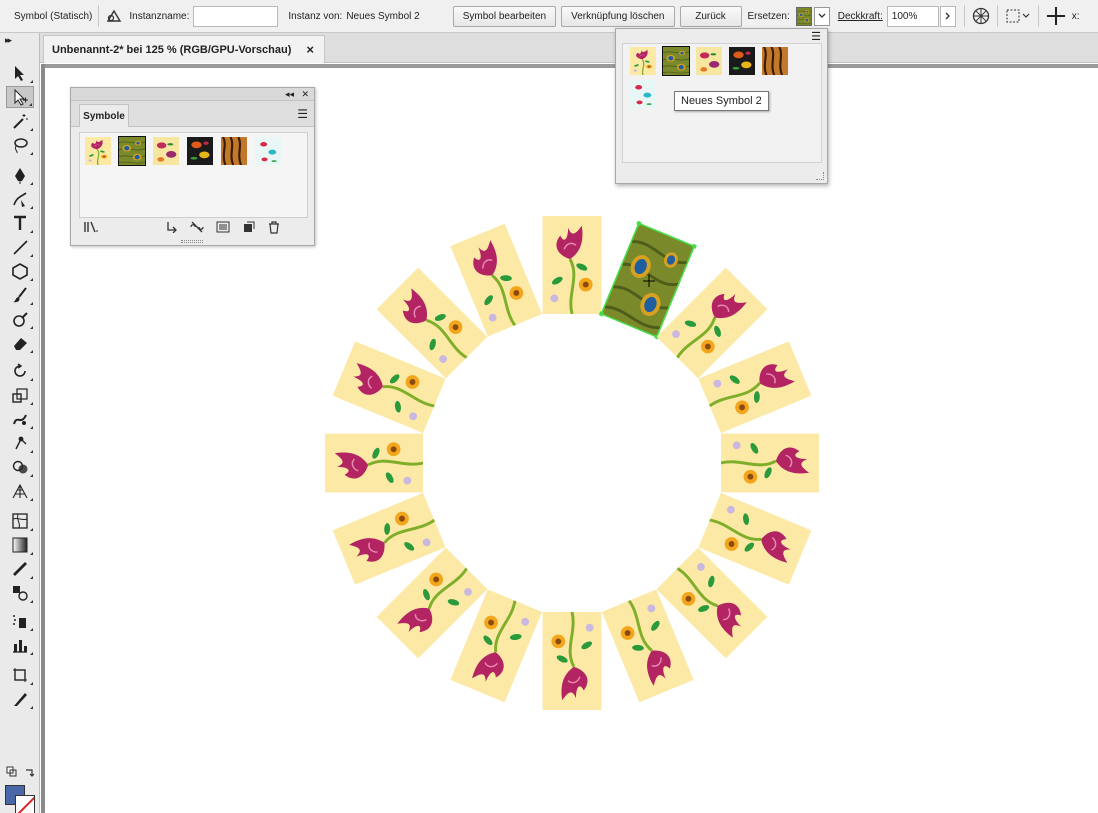 The image size is (1098, 813). I want to click on type-tool-icon, so click(20, 223).